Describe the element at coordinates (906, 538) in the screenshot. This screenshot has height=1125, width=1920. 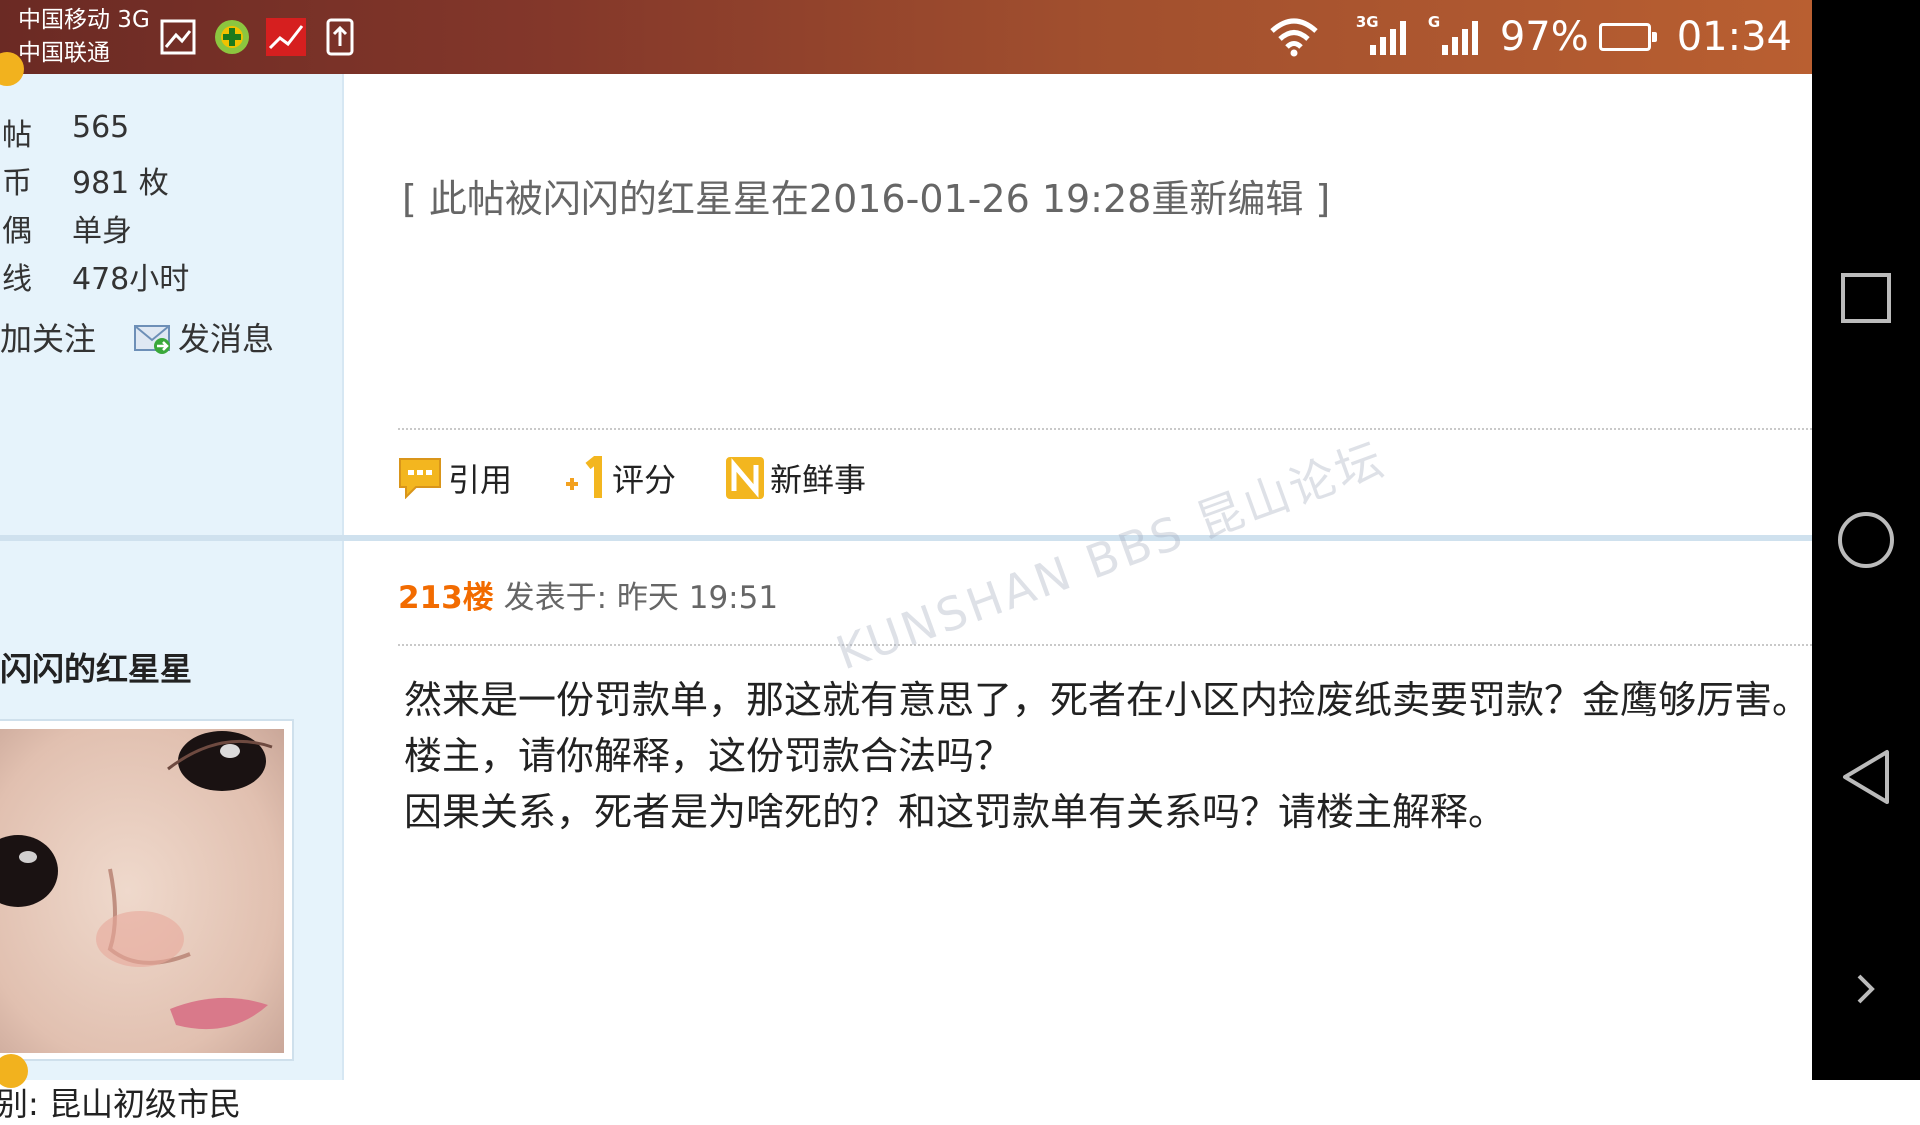
I see `post-divider` at that location.